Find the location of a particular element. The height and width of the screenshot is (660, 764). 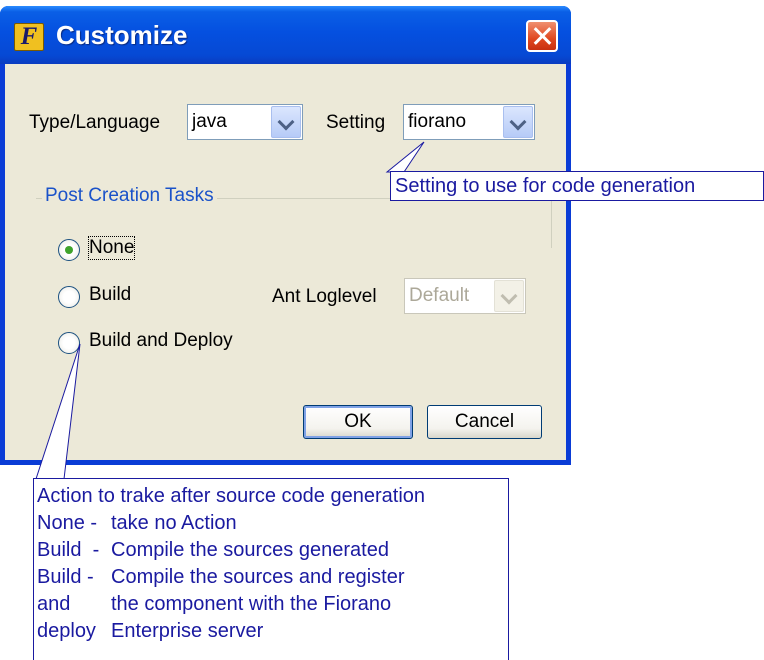

tooltip-row-key: and is located at coordinates (54, 604).